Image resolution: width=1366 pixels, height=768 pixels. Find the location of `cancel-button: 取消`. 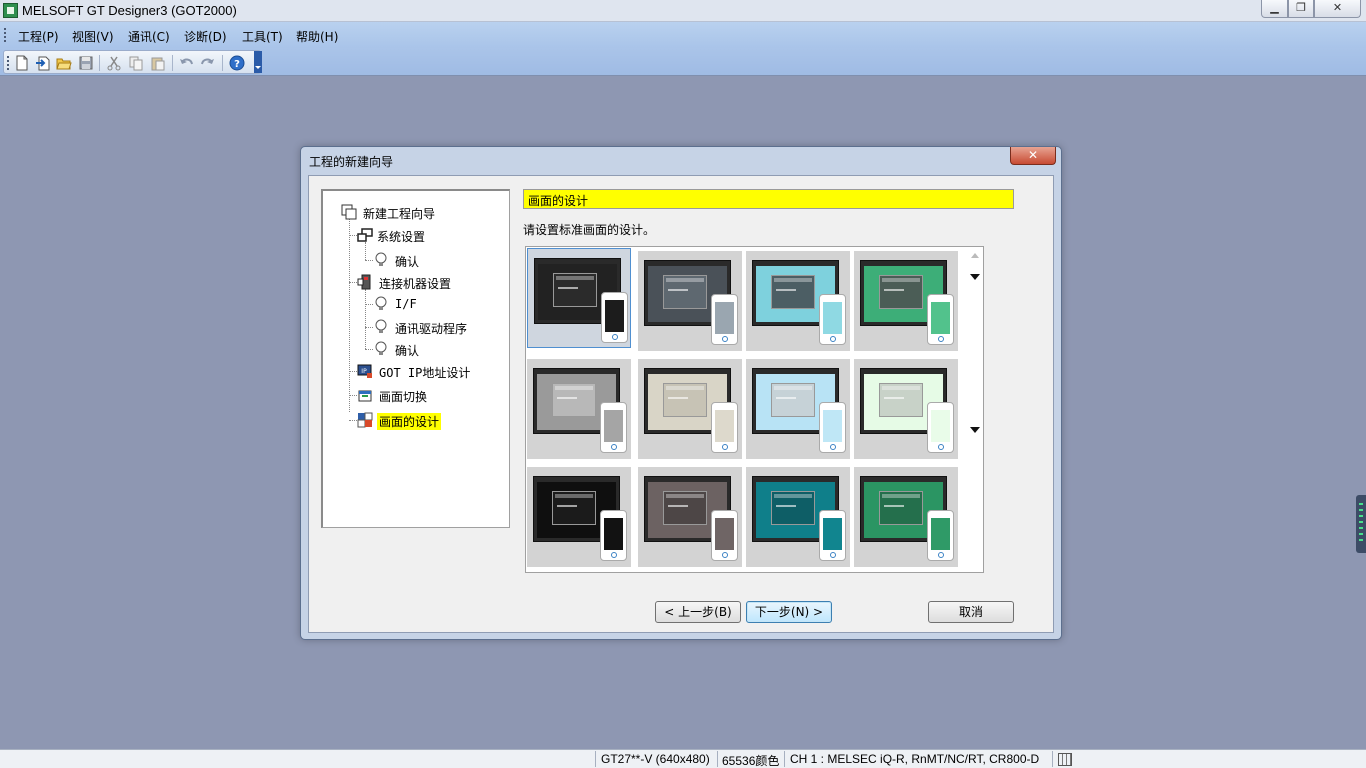

cancel-button: 取消 is located at coordinates (971, 612).